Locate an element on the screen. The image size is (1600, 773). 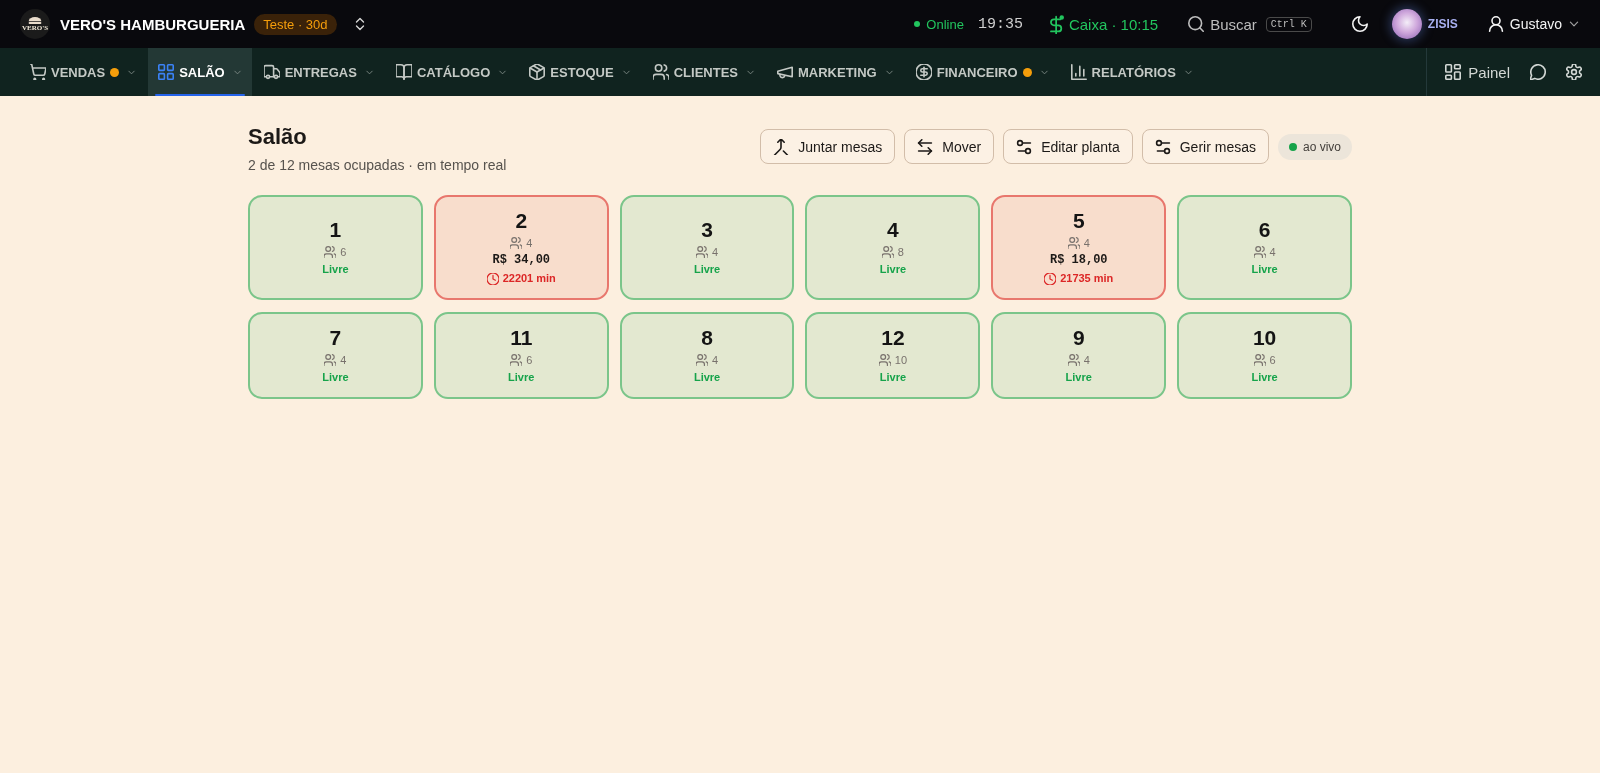
elapsed-time: 21735 min is located at coordinates (1087, 278).